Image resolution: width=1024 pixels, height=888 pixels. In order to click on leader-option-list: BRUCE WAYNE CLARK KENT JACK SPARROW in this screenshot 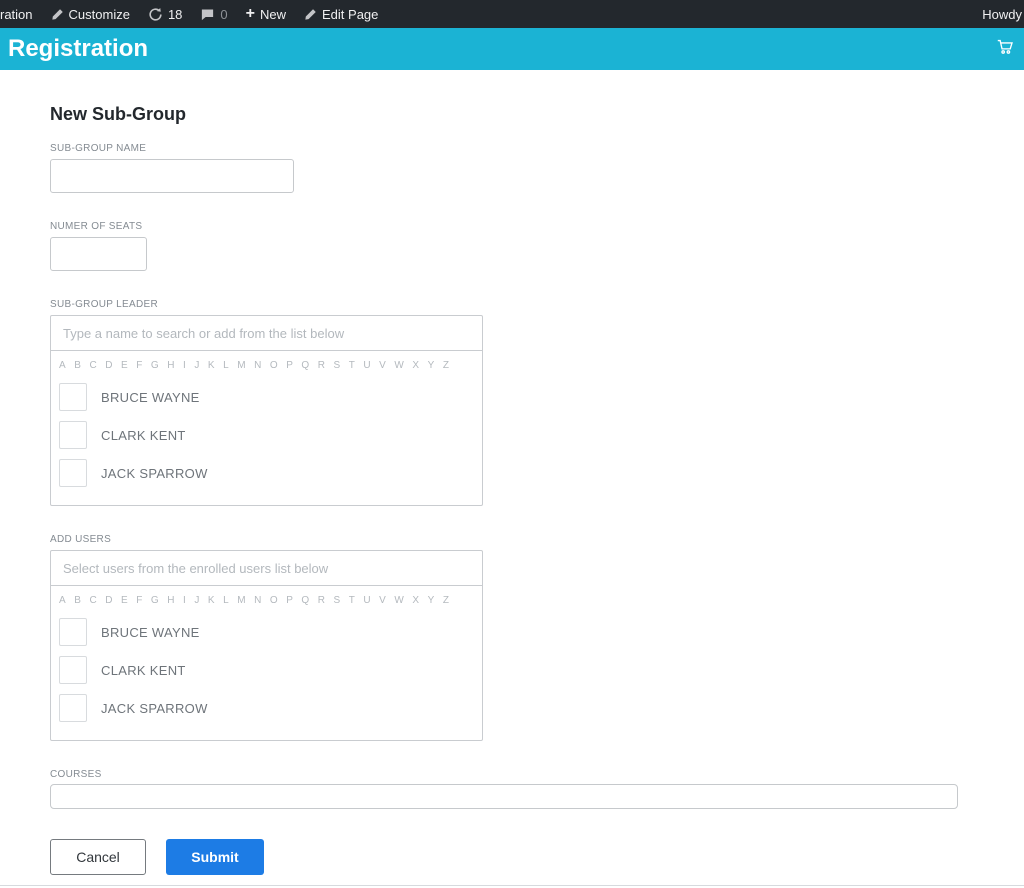, I will do `click(266, 444)`.